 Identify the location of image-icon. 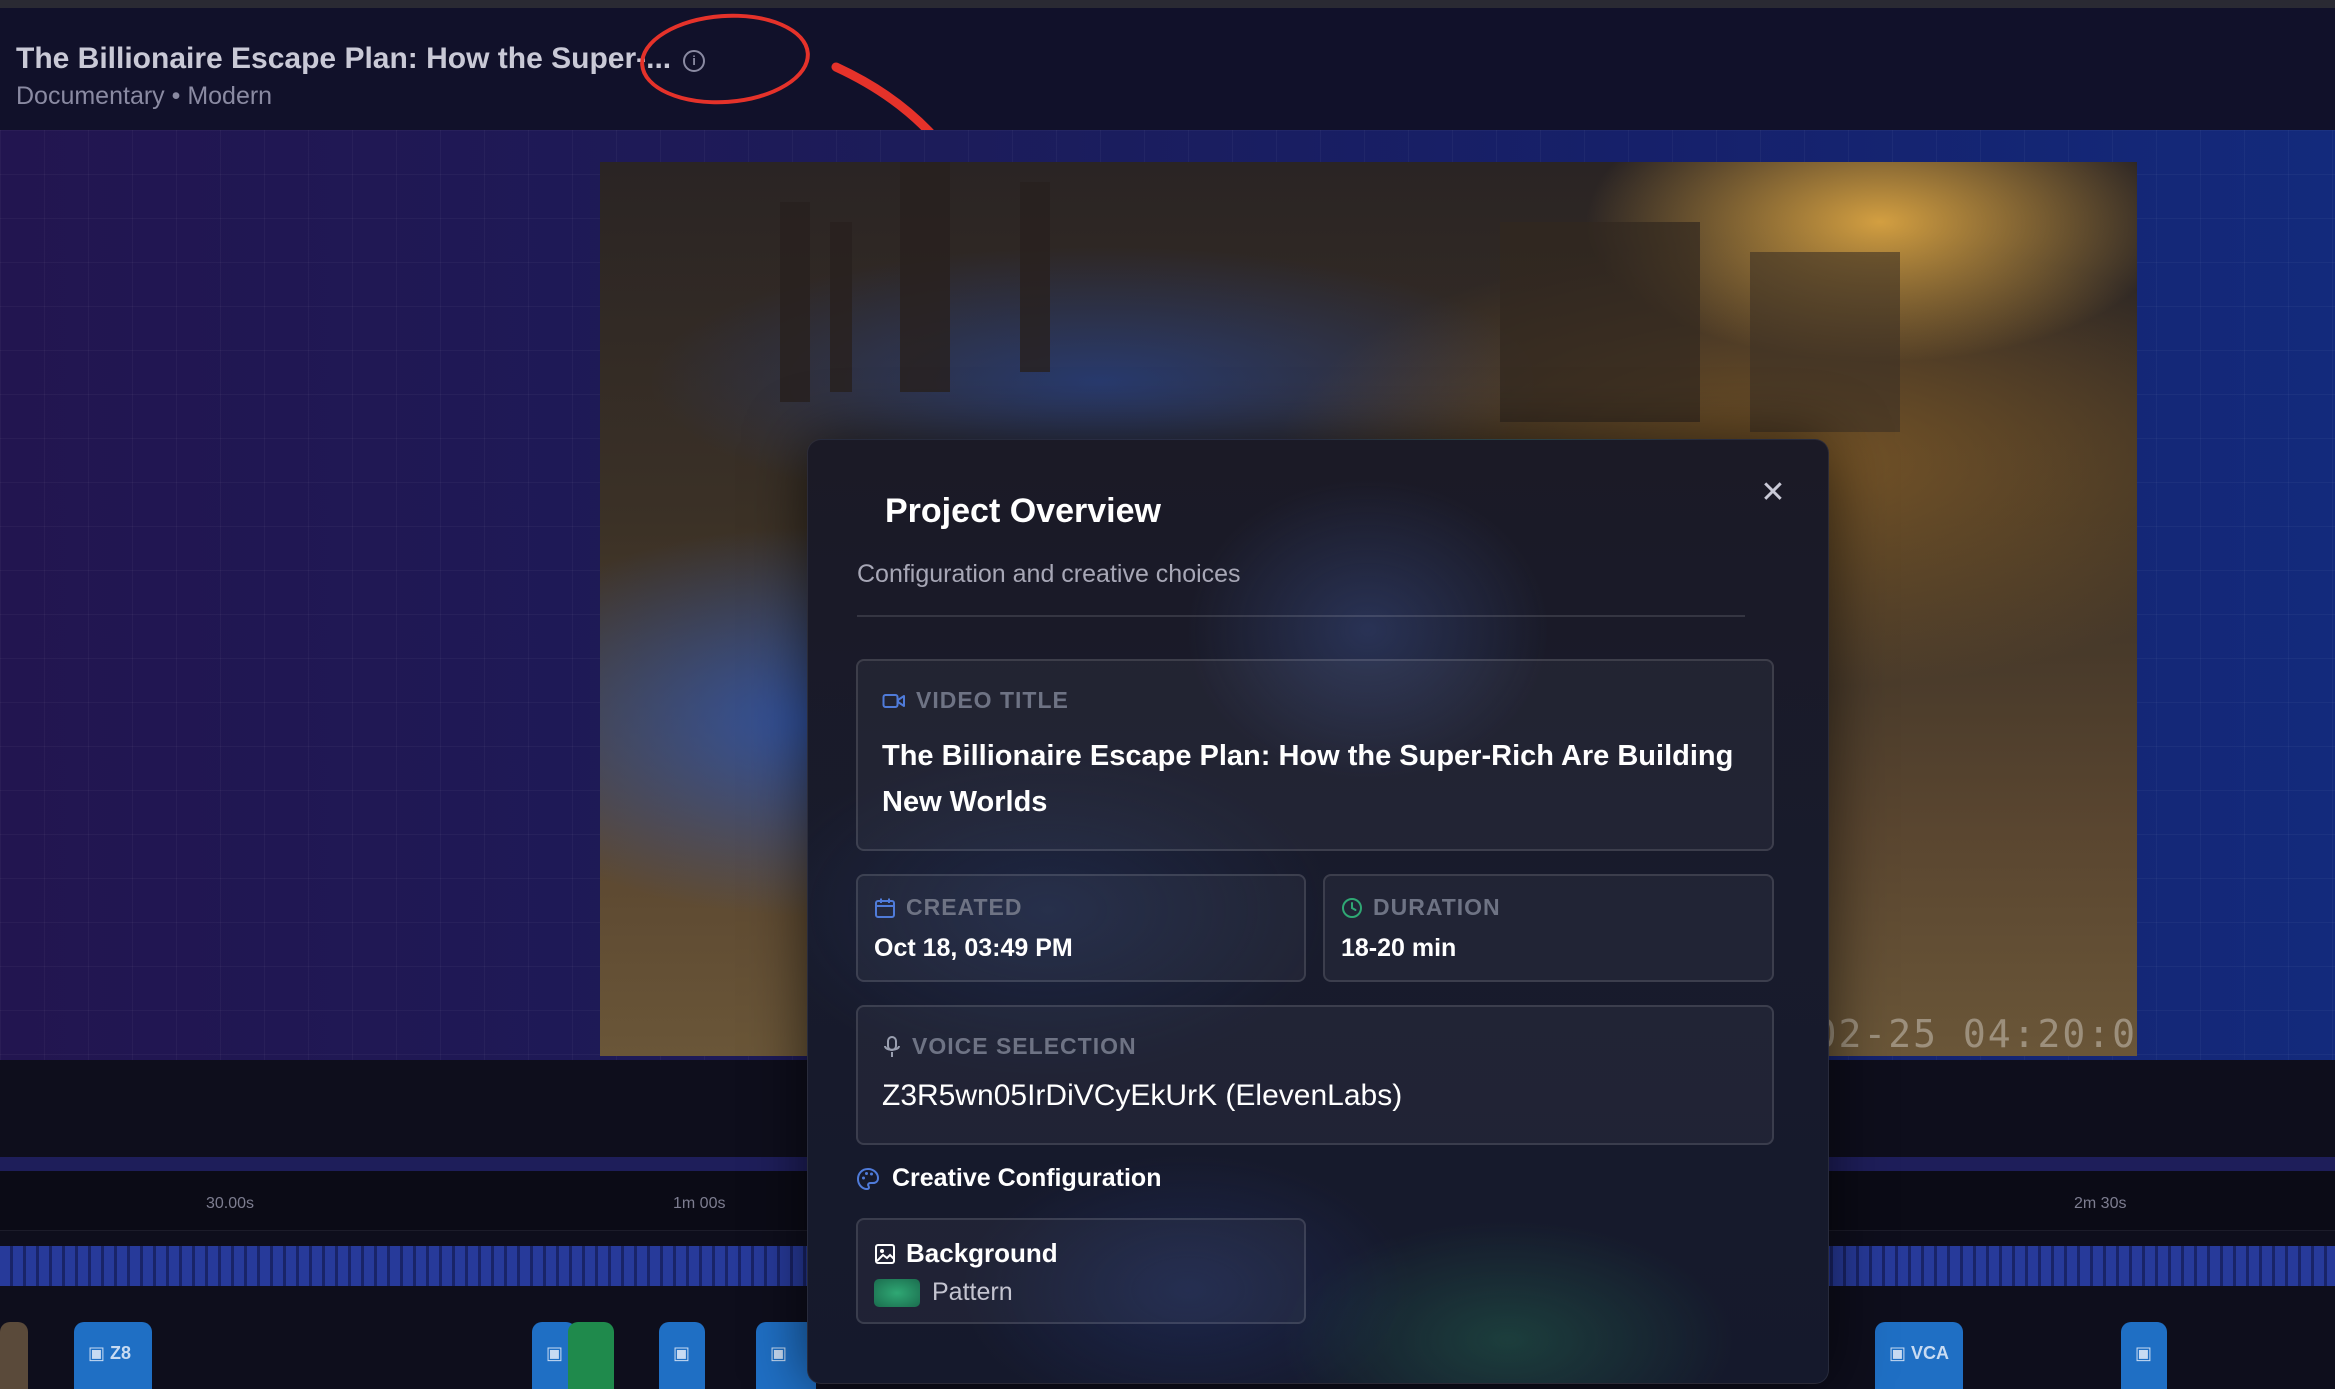
(885, 1253).